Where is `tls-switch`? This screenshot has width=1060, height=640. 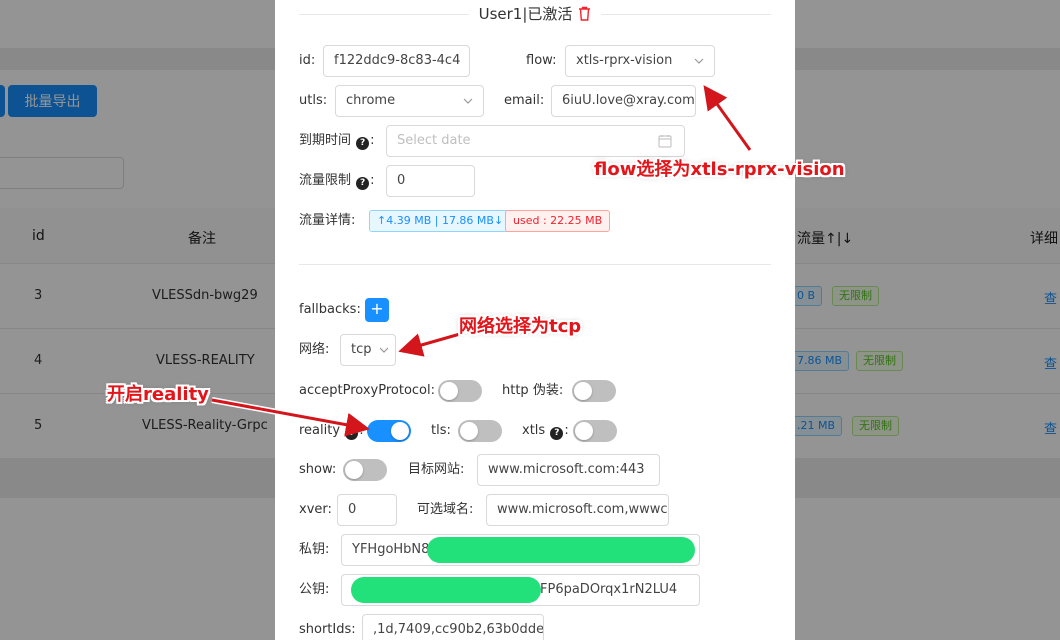 tls-switch is located at coordinates (480, 431).